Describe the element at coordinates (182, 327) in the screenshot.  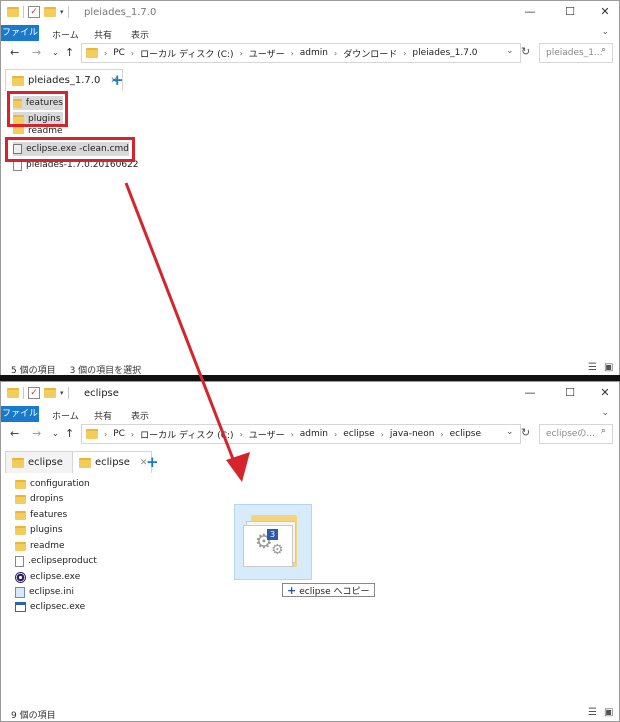
I see `arrow-line` at that location.